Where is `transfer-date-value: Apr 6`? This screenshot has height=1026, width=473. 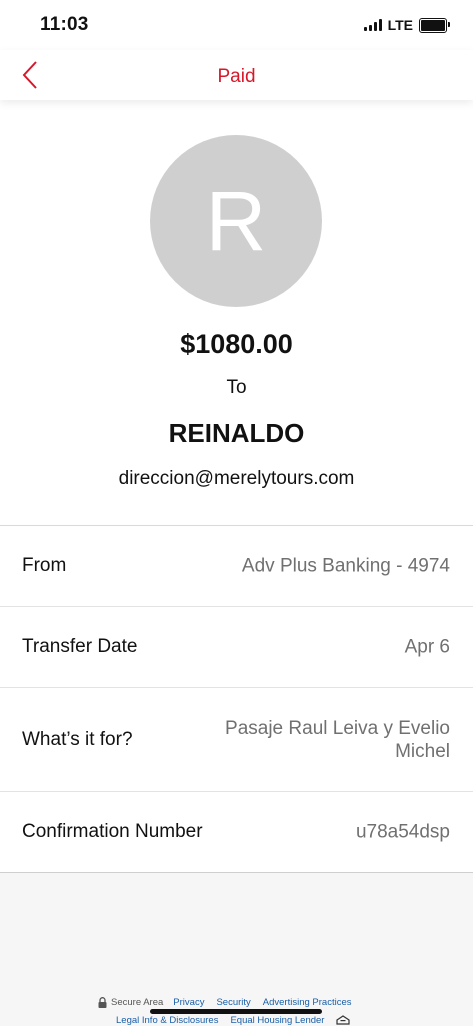 transfer-date-value: Apr 6 is located at coordinates (427, 647).